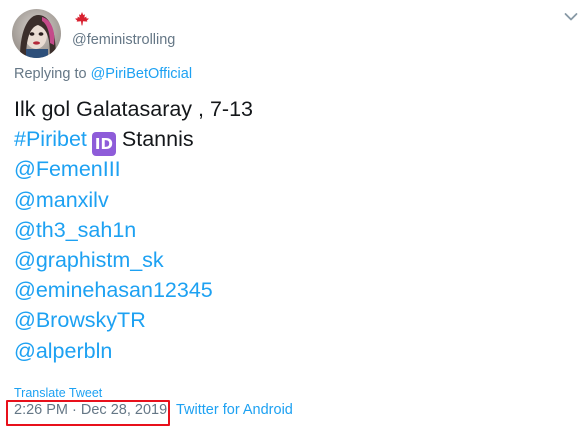 Image resolution: width=588 pixels, height=433 pixels. Describe the element at coordinates (133, 169) in the screenshot. I see `mention-link: @FemenIII` at that location.